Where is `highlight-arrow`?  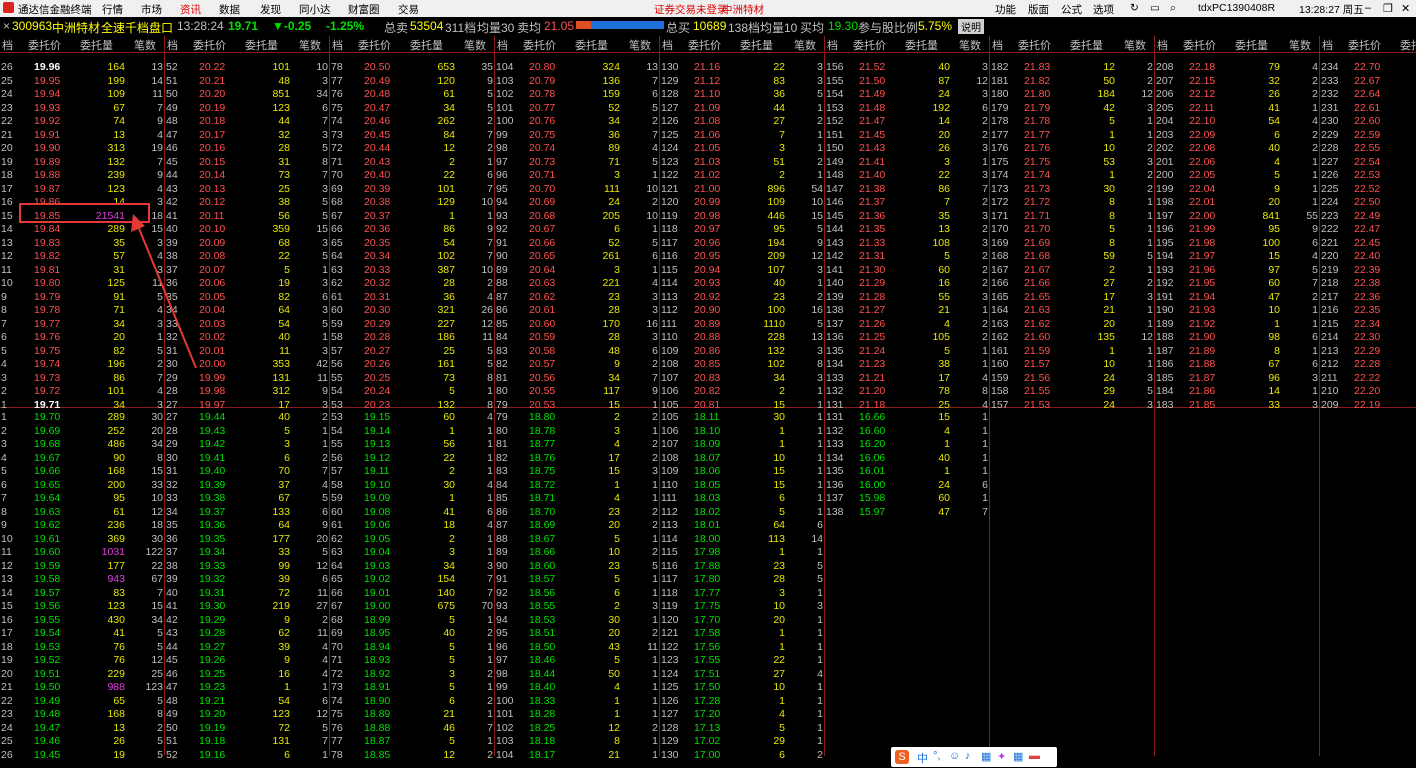 highlight-arrow is located at coordinates (164, 291).